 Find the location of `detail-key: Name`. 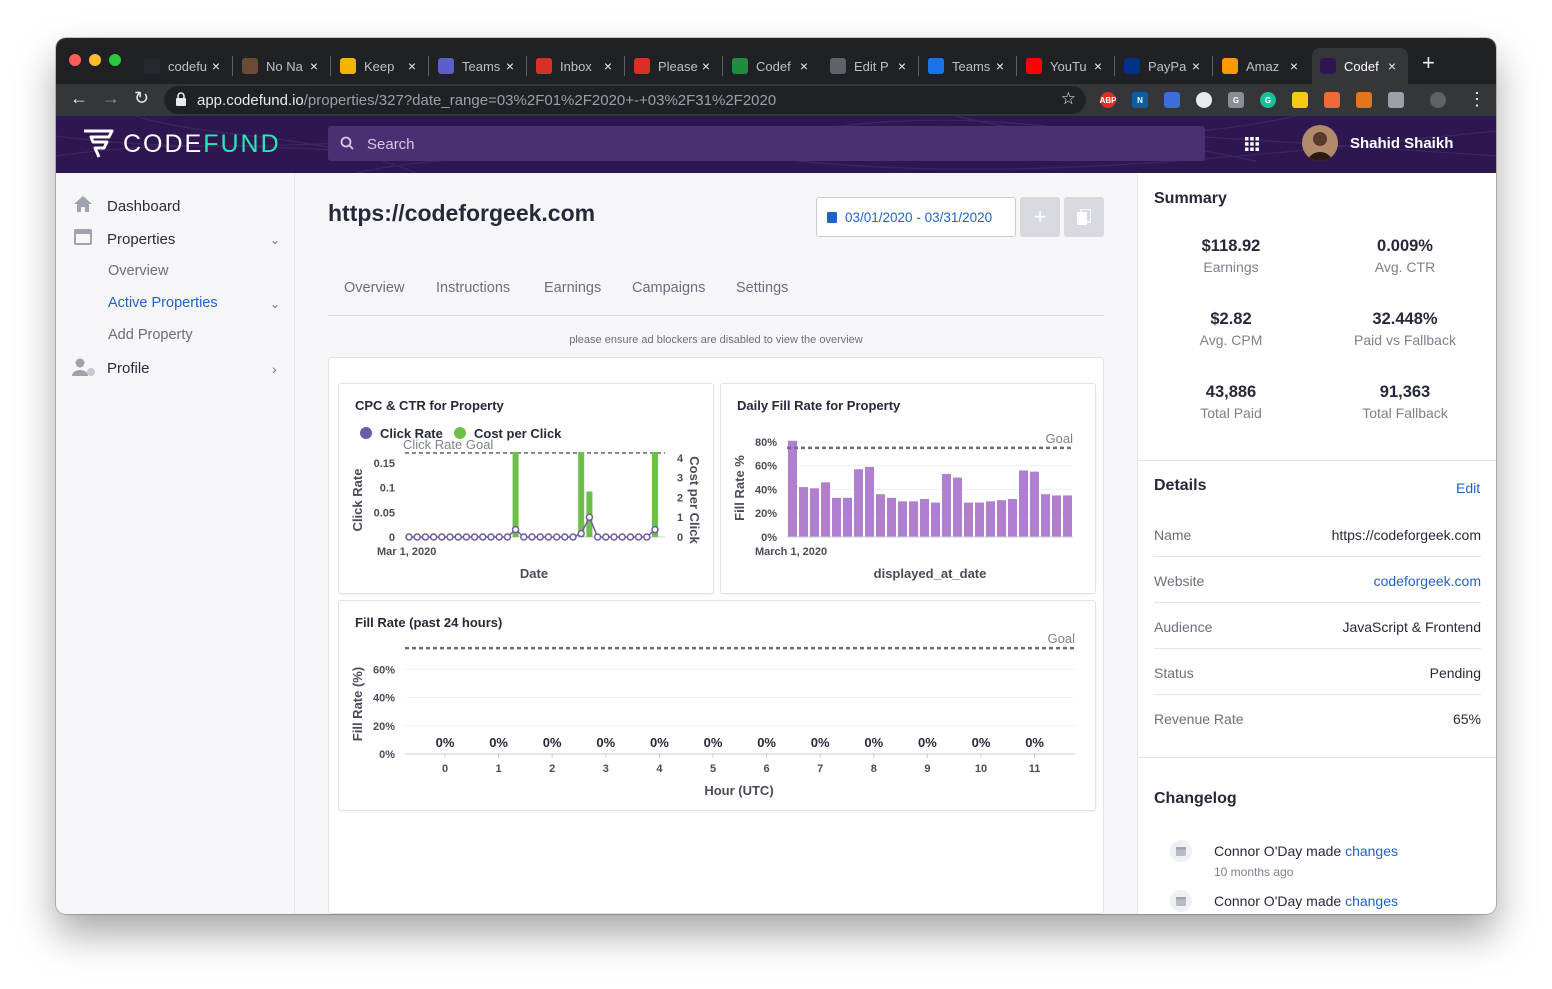

detail-key: Name is located at coordinates (1173, 535).